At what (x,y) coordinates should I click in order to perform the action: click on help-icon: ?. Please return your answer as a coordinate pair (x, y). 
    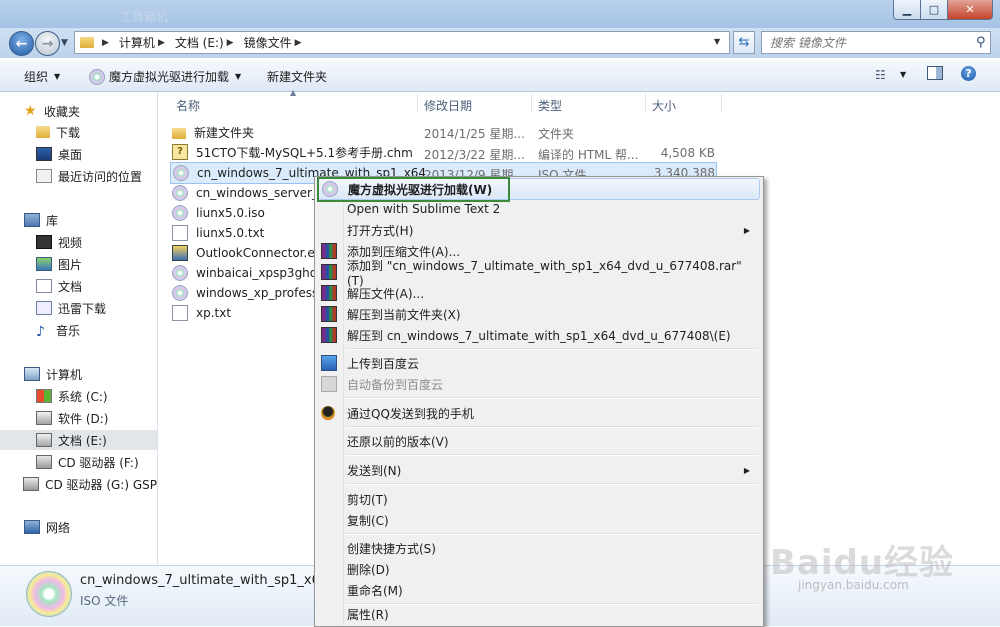
    Looking at the image, I should click on (968, 73).